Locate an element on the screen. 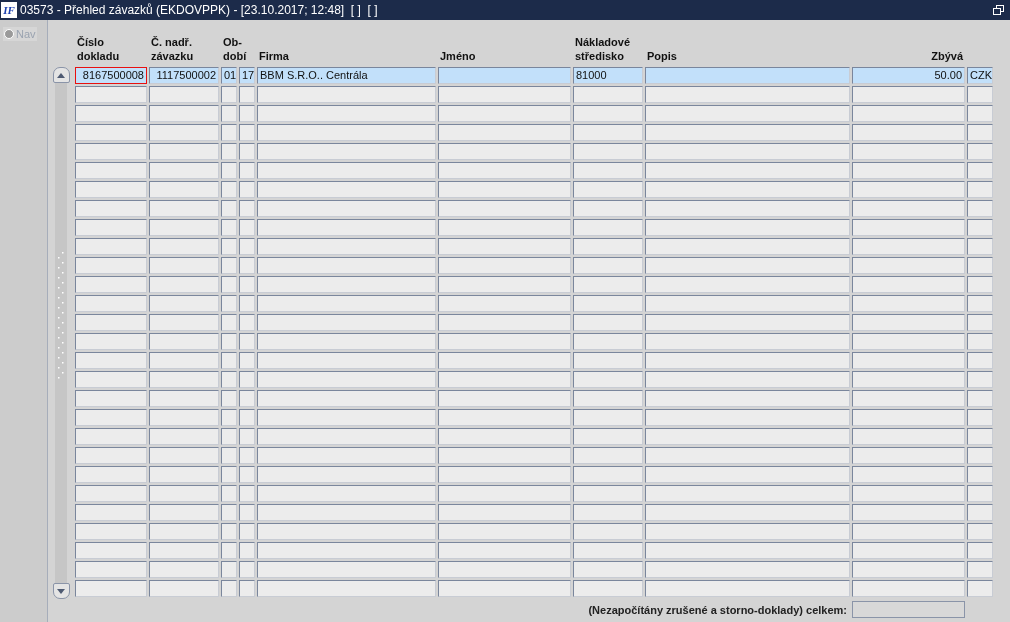 The image size is (1010, 622). table-cell: CZK is located at coordinates (980, 75).